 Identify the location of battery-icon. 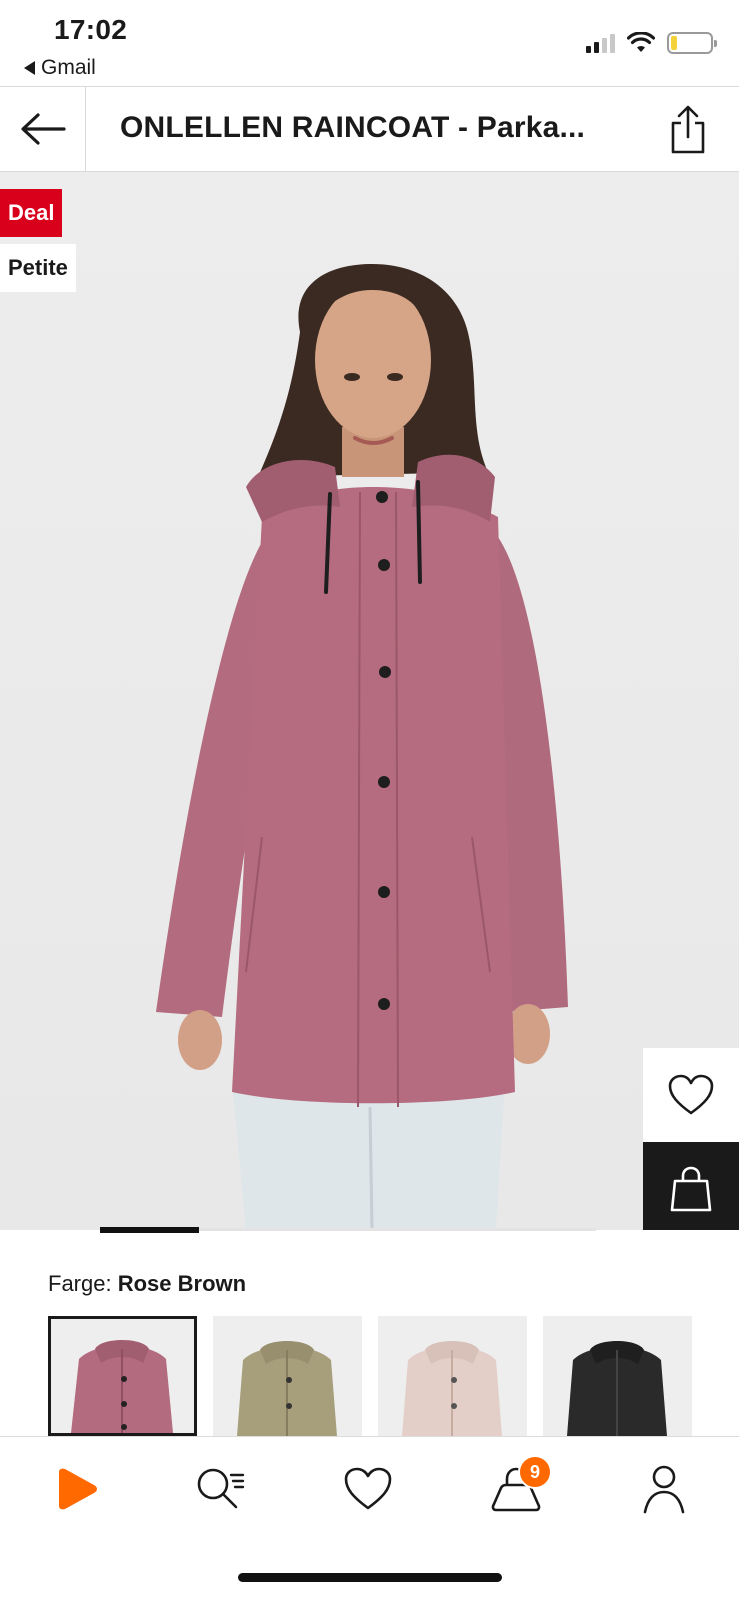
(692, 43).